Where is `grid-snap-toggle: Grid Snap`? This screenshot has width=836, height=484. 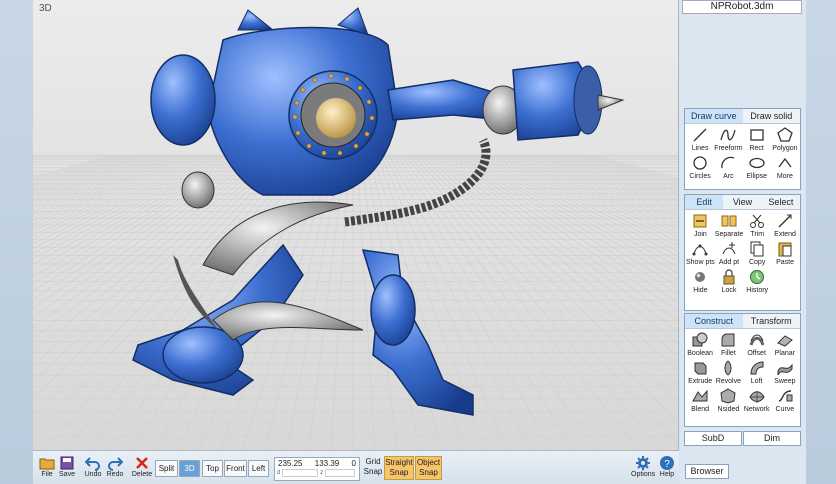
grid-snap-toggle: Grid Snap is located at coordinates (373, 467).